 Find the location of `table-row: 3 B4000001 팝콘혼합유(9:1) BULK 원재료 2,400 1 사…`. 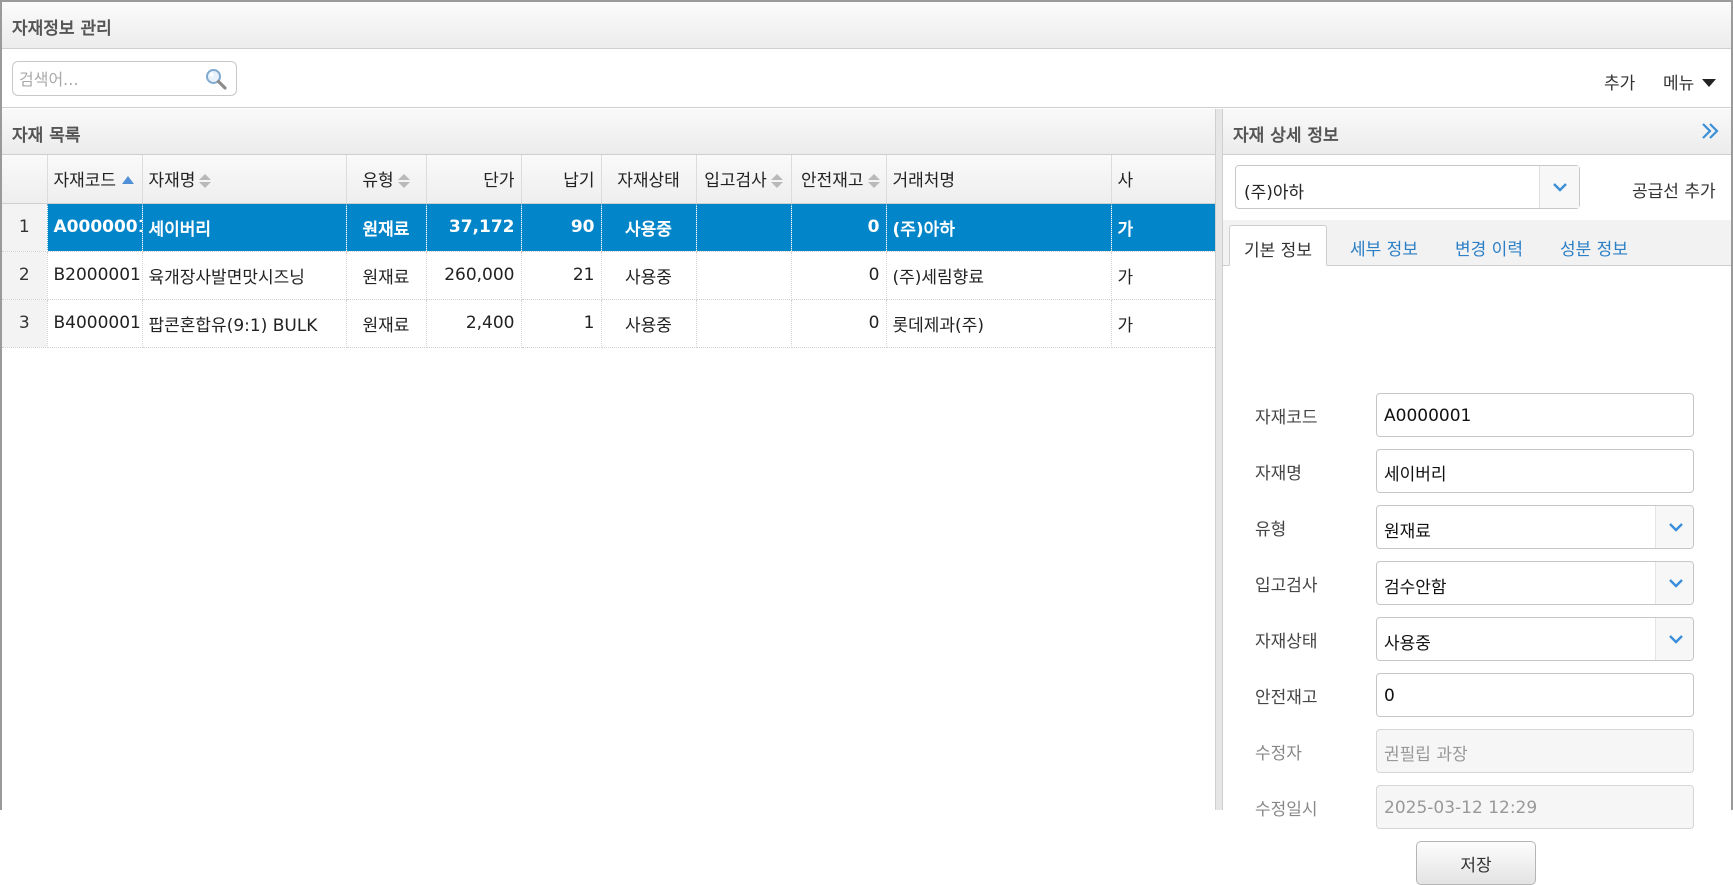

table-row: 3 B4000001 팝콘혼합유(9:1) BULK 원재료 2,400 1 사… is located at coordinates (608, 323).